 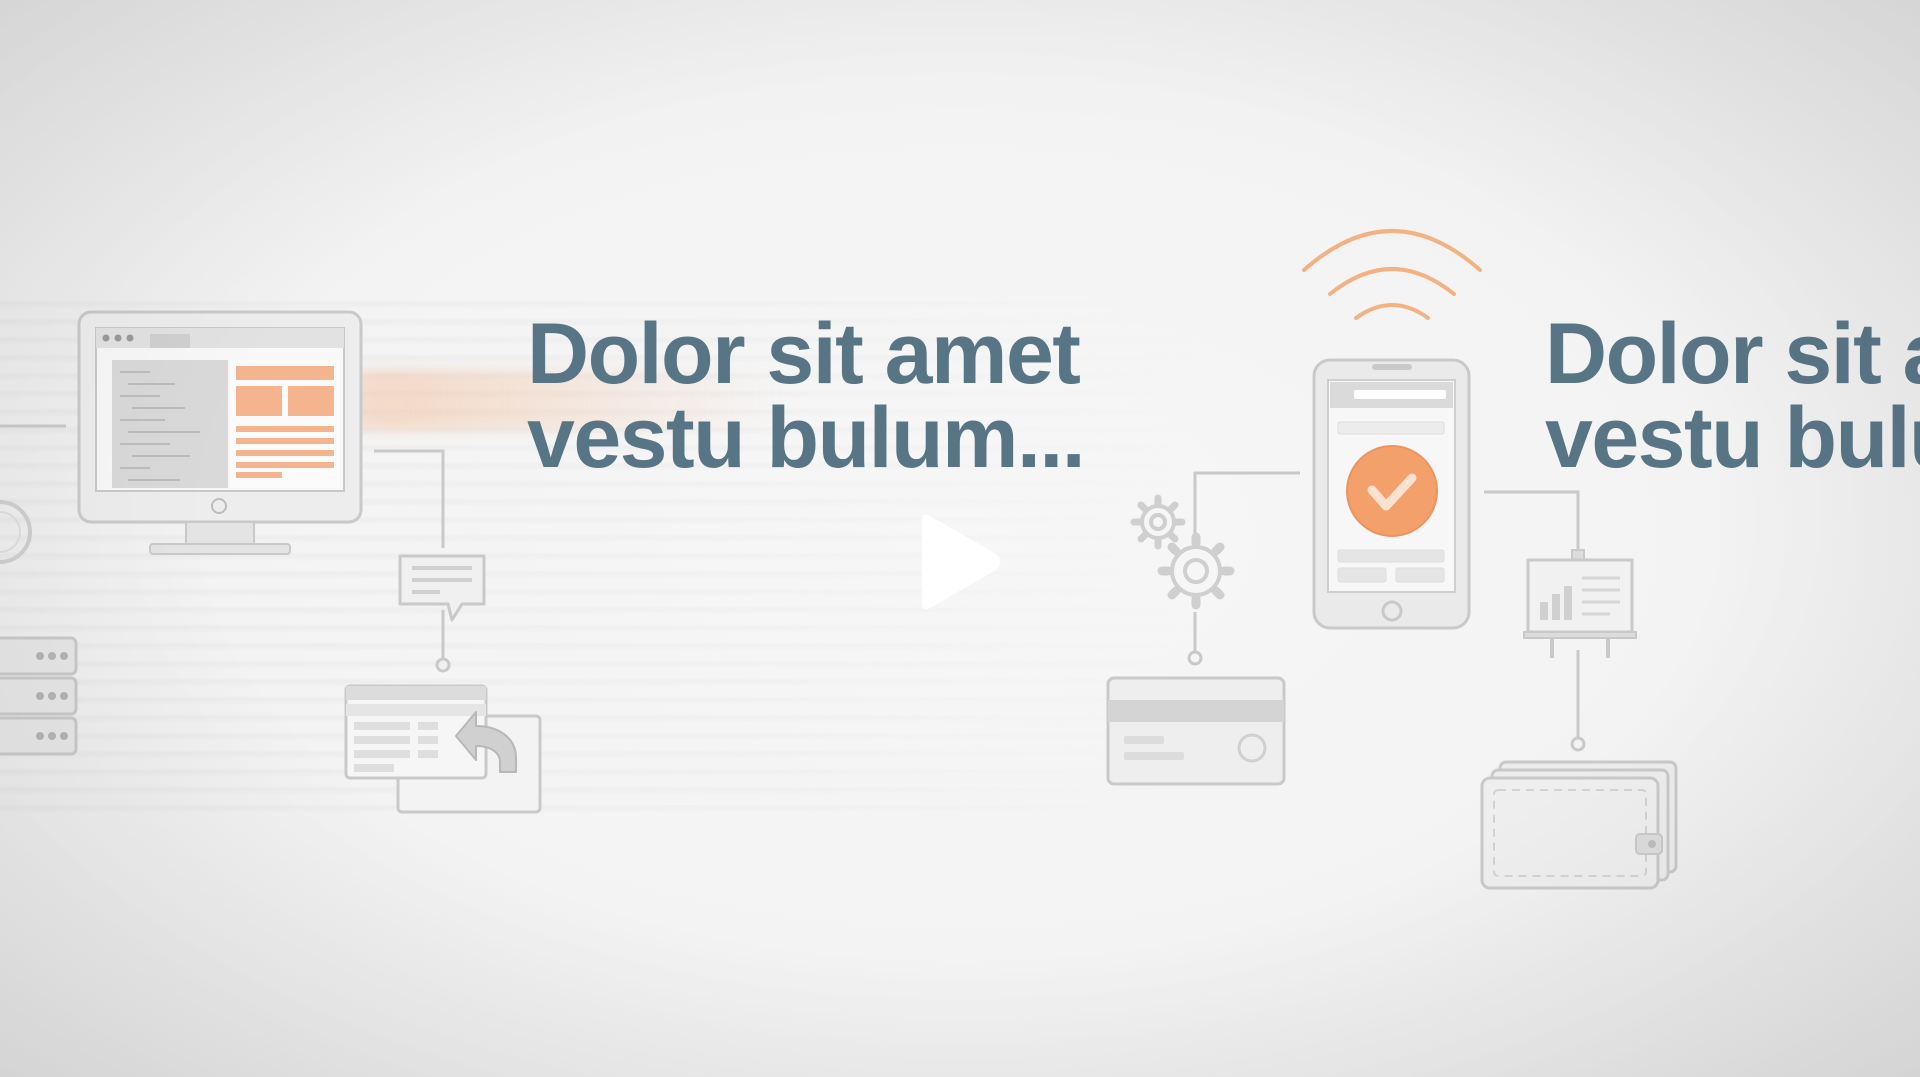 I want to click on smartphone-check-icon, so click(x=1391, y=494).